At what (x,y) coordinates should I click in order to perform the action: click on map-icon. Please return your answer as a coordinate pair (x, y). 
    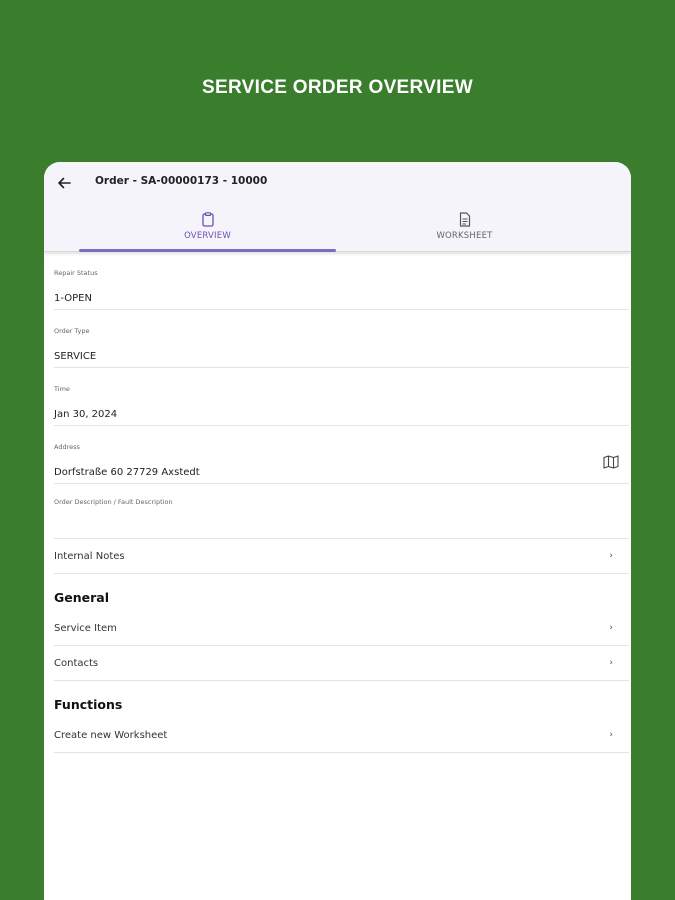
    Looking at the image, I should click on (611, 462).